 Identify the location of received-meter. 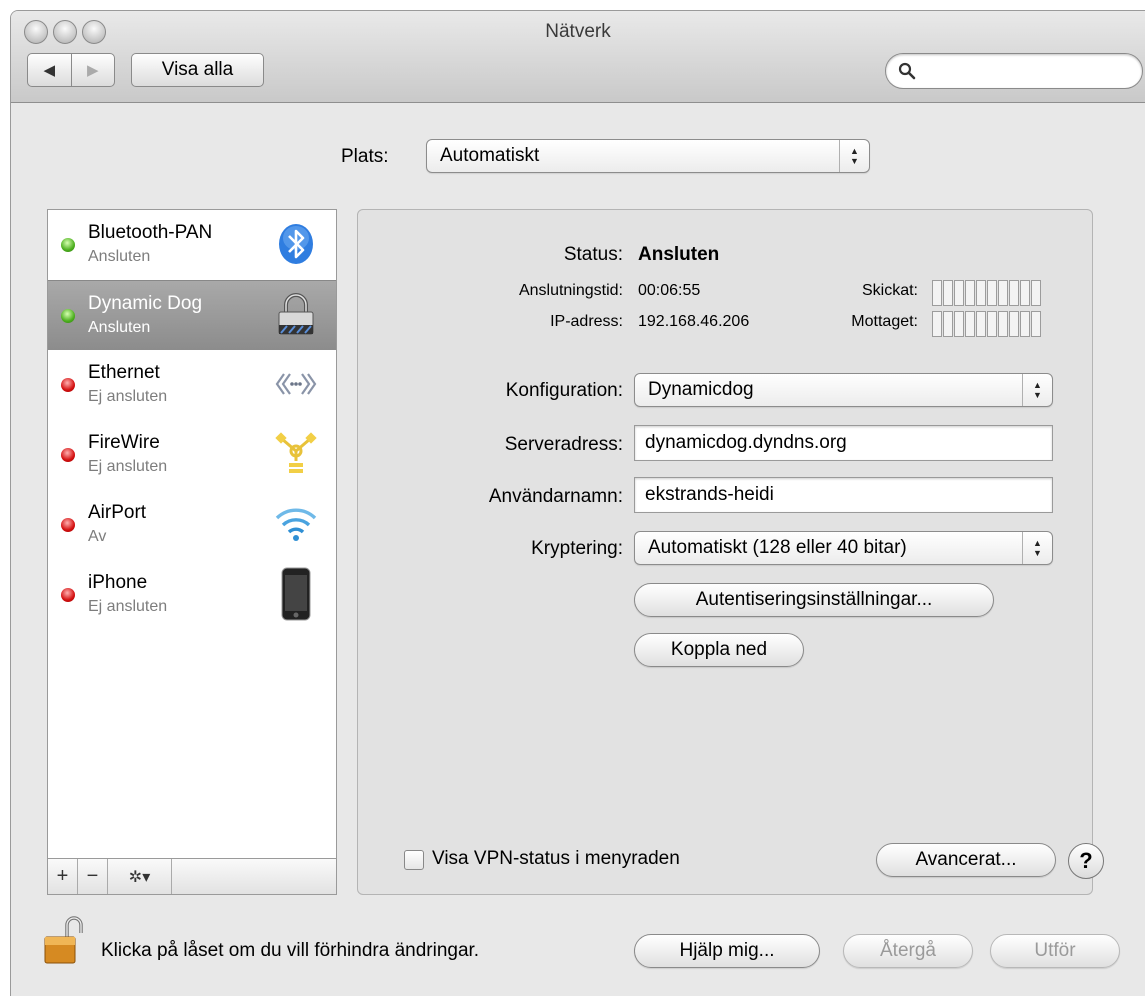
(986, 324).